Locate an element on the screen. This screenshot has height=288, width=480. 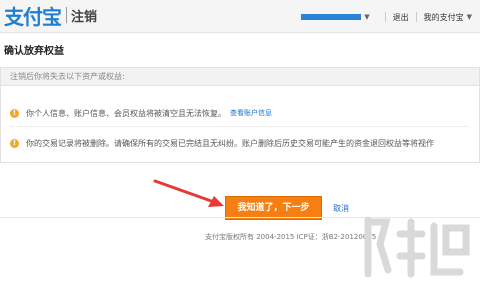
account-name-redacted is located at coordinates (331, 17).